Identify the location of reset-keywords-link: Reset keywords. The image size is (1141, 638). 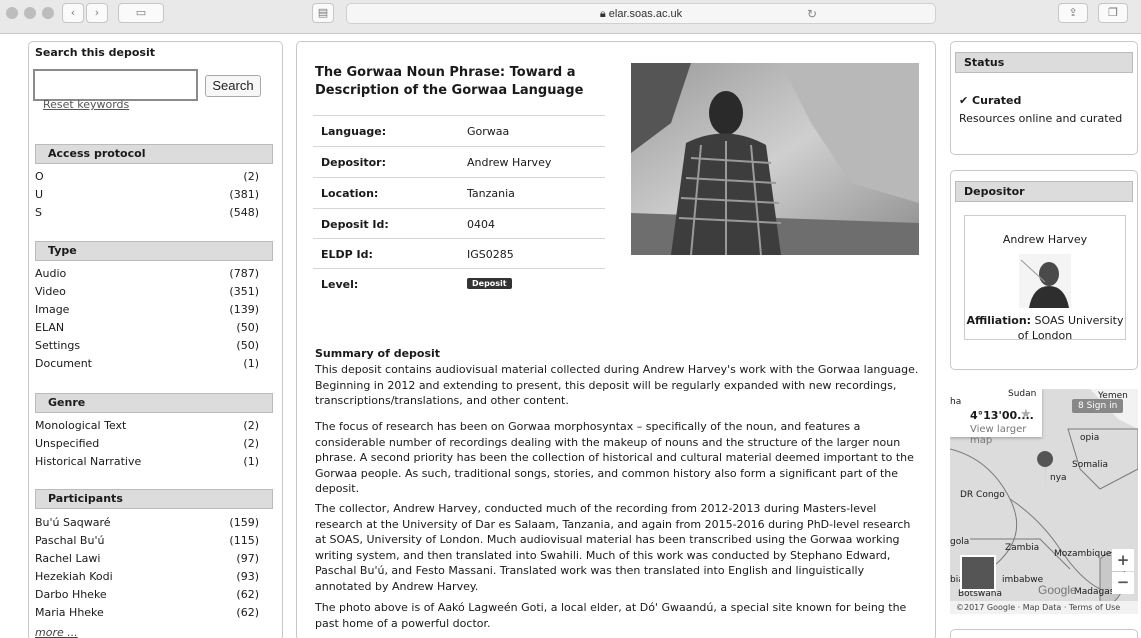
(86, 104).